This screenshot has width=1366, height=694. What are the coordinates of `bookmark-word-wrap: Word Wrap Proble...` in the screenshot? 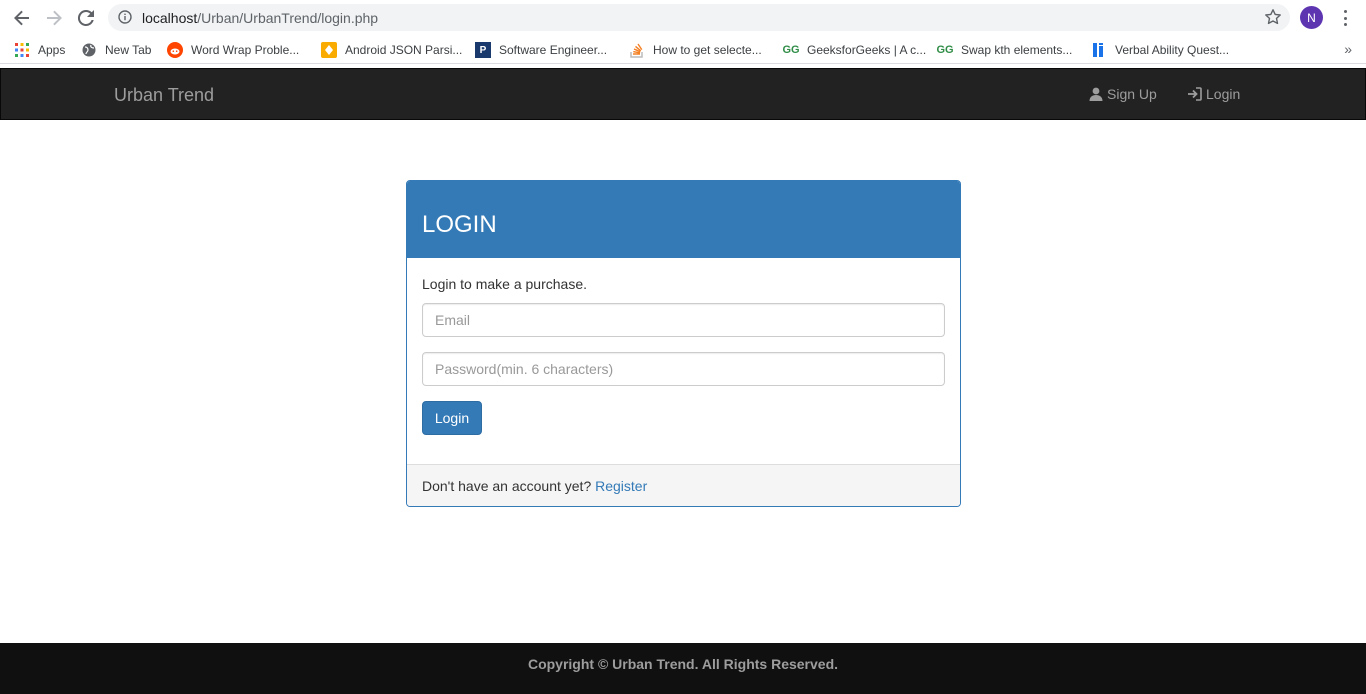 It's located at (233, 50).